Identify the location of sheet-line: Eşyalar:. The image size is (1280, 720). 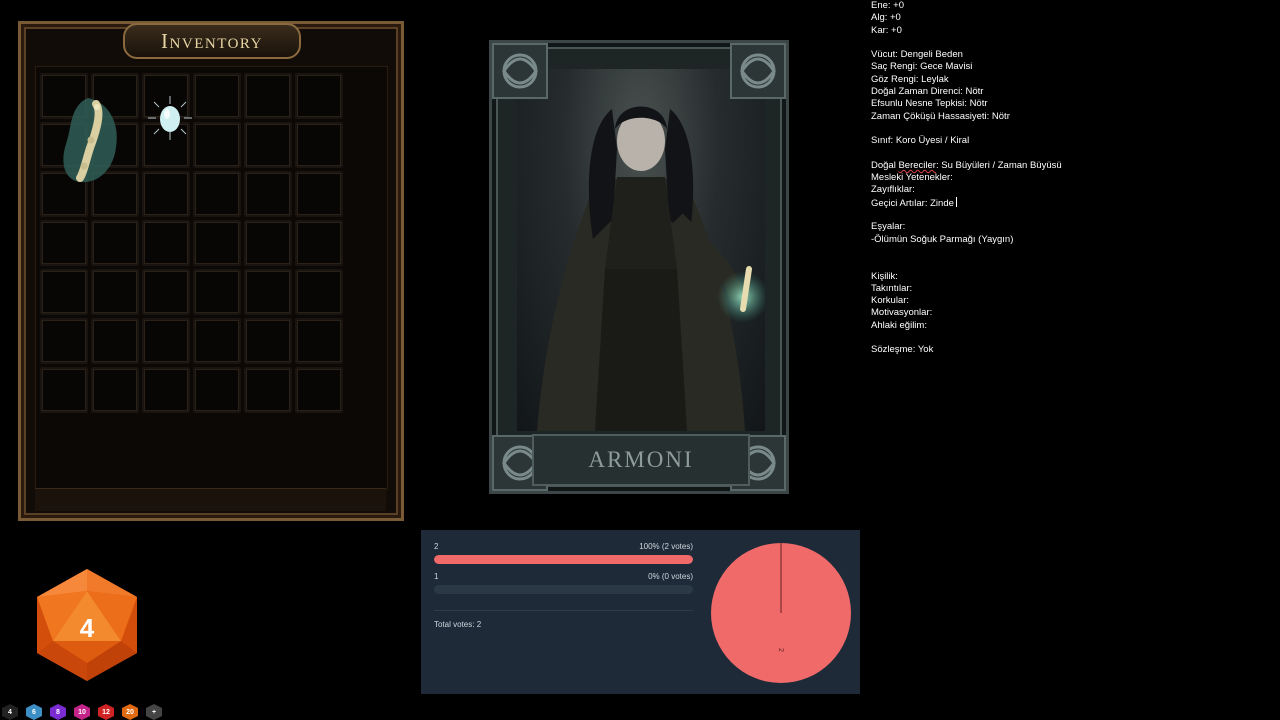
(888, 227).